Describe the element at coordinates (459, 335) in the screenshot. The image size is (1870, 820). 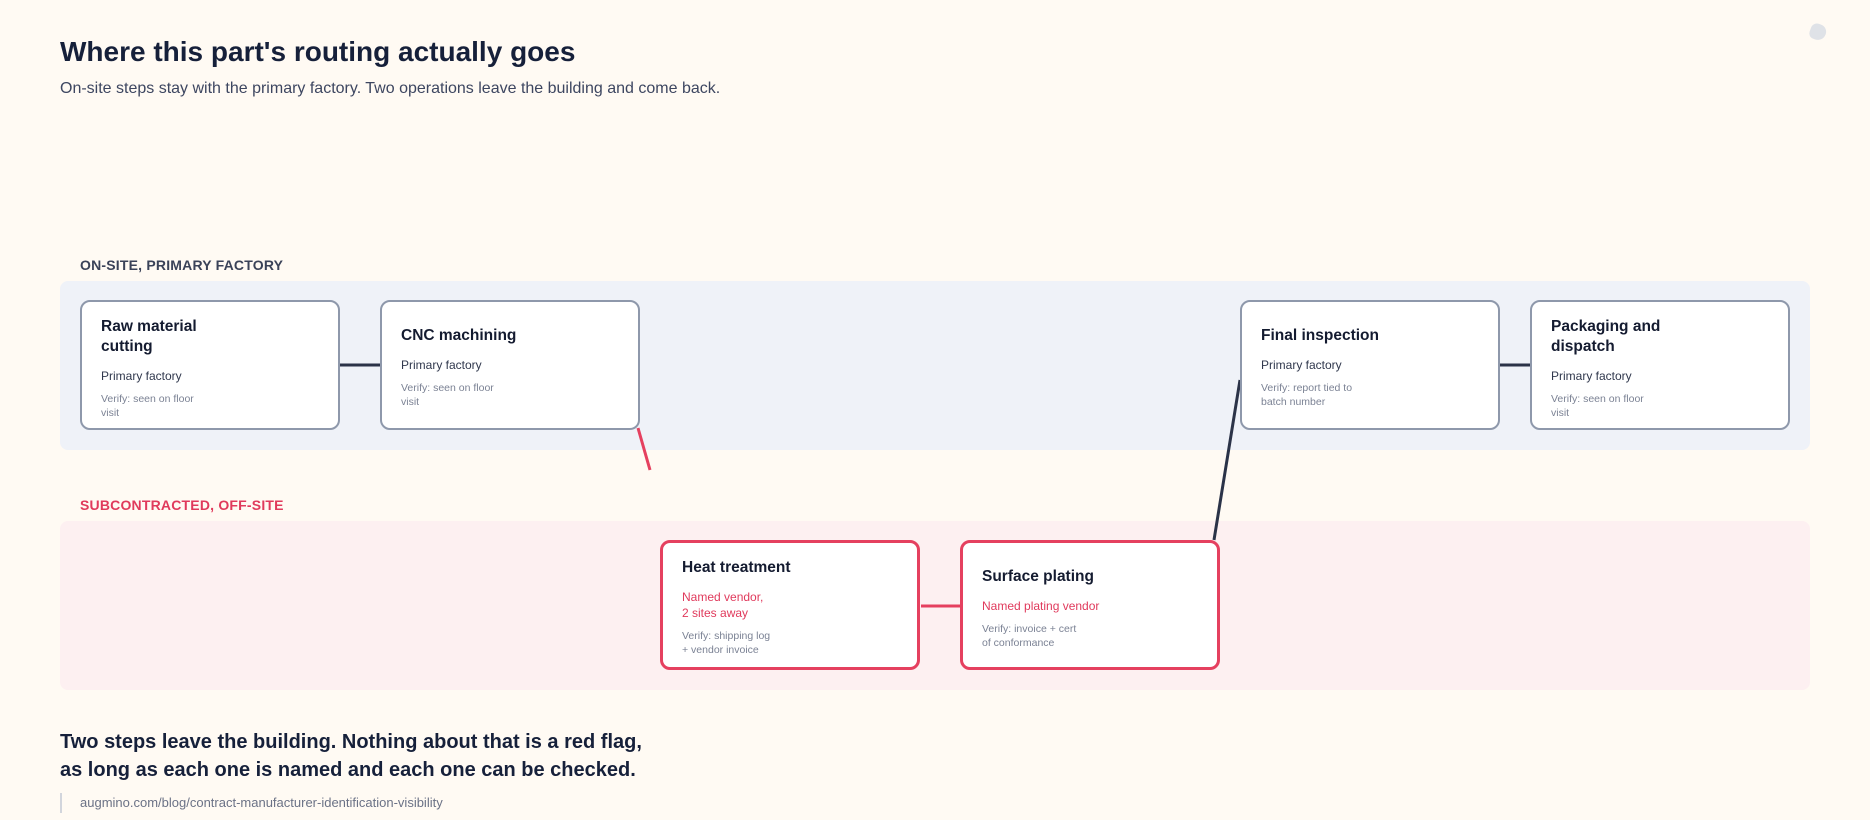
I see `step-title: CNC machining` at that location.